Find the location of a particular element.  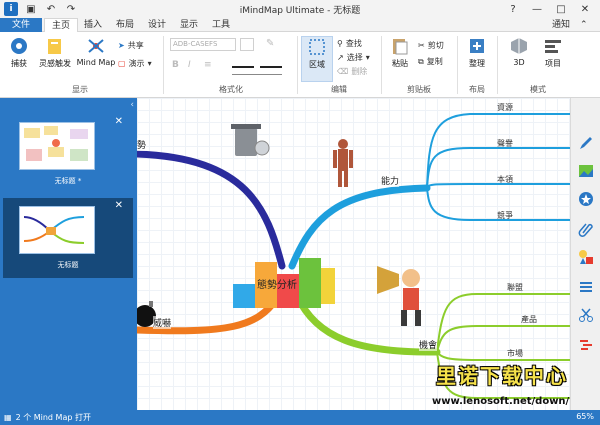

italic-icon: I is located at coordinates (189, 65).